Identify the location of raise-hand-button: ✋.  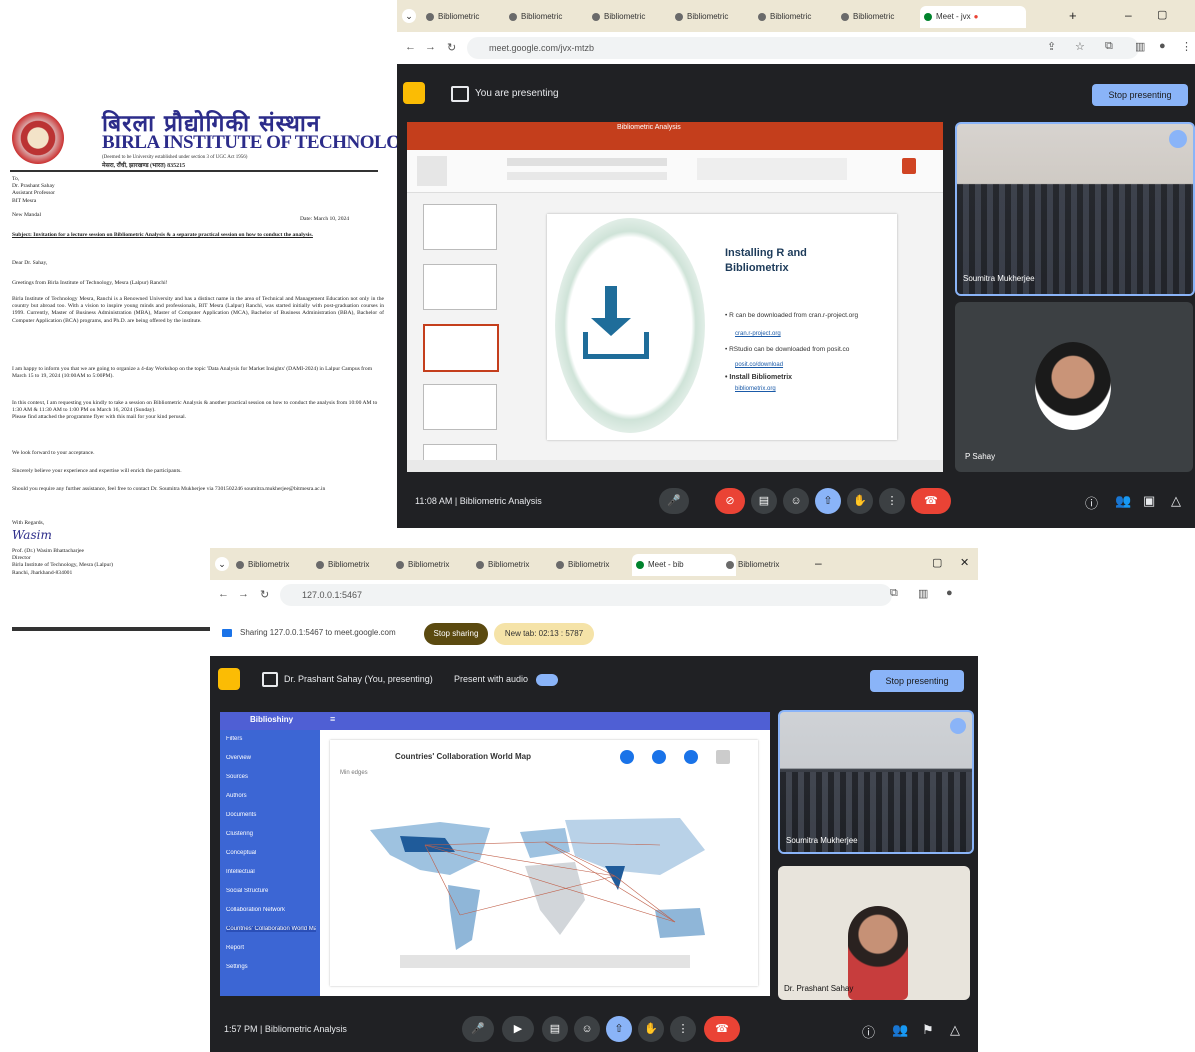
(860, 501).